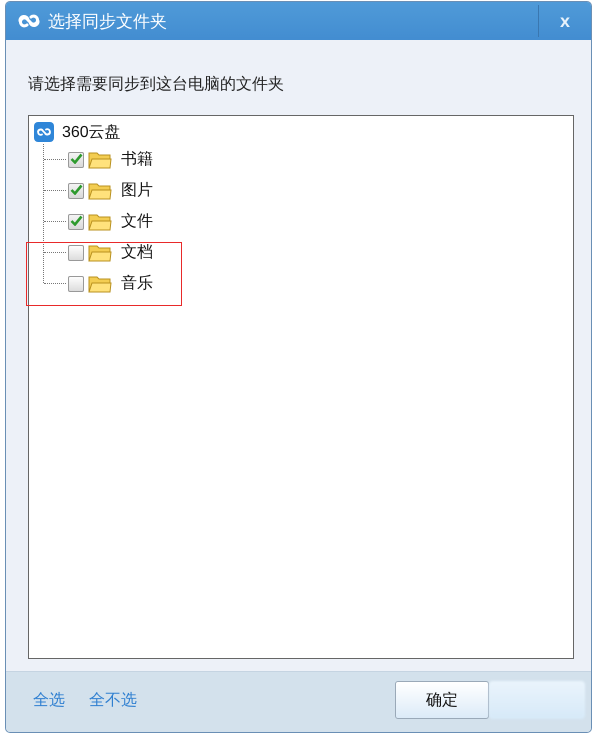 The width and height of the screenshot is (596, 736). What do you see at coordinates (442, 700) in the screenshot?
I see `confirm-button: 确定` at bounding box center [442, 700].